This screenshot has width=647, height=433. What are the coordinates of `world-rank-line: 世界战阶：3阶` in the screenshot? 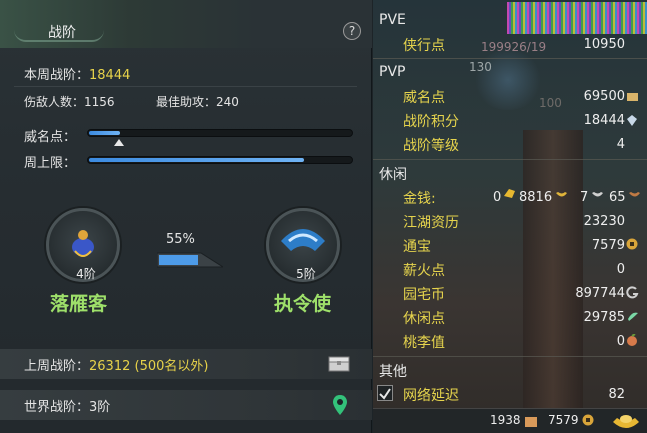 It's located at (67, 405).